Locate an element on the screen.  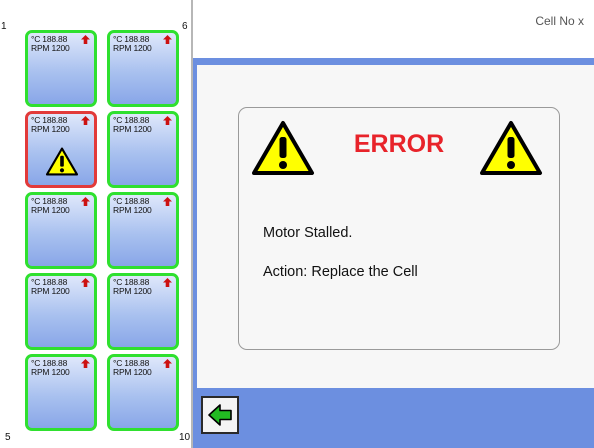
error-title: ERROR is located at coordinates (399, 144).